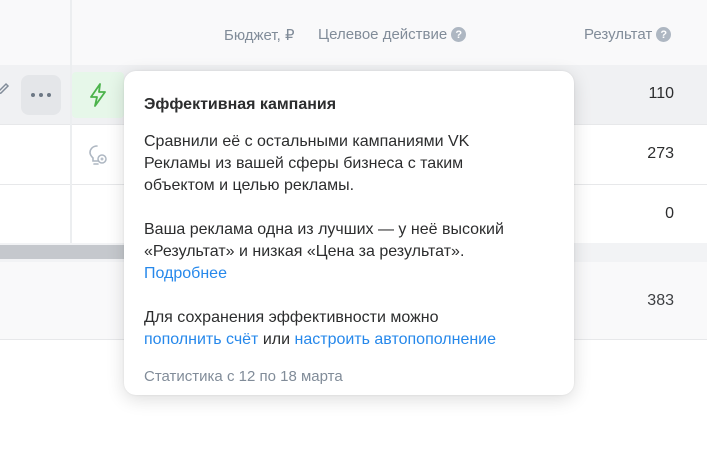 This screenshot has width=707, height=456. Describe the element at coordinates (660, 300) in the screenshot. I see `total-result-value: 383` at that location.